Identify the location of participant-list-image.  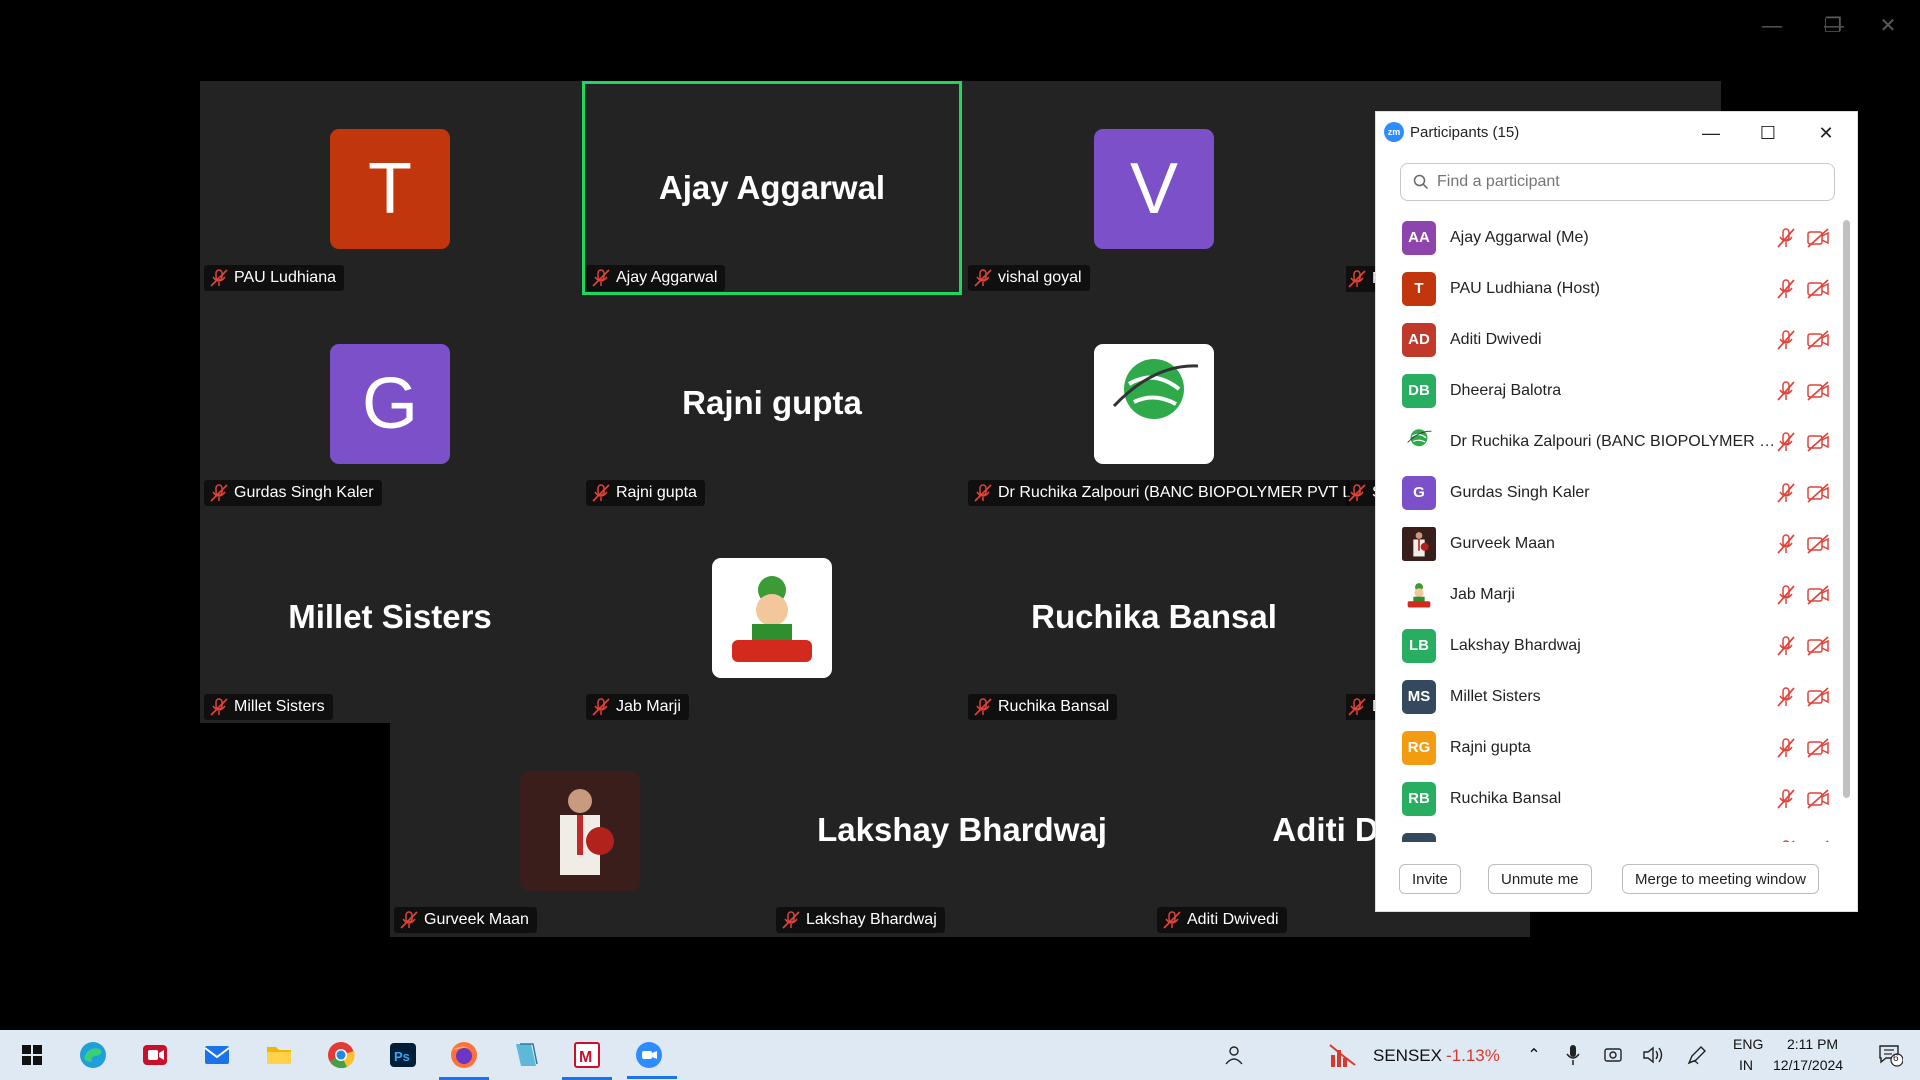
(1419, 441).